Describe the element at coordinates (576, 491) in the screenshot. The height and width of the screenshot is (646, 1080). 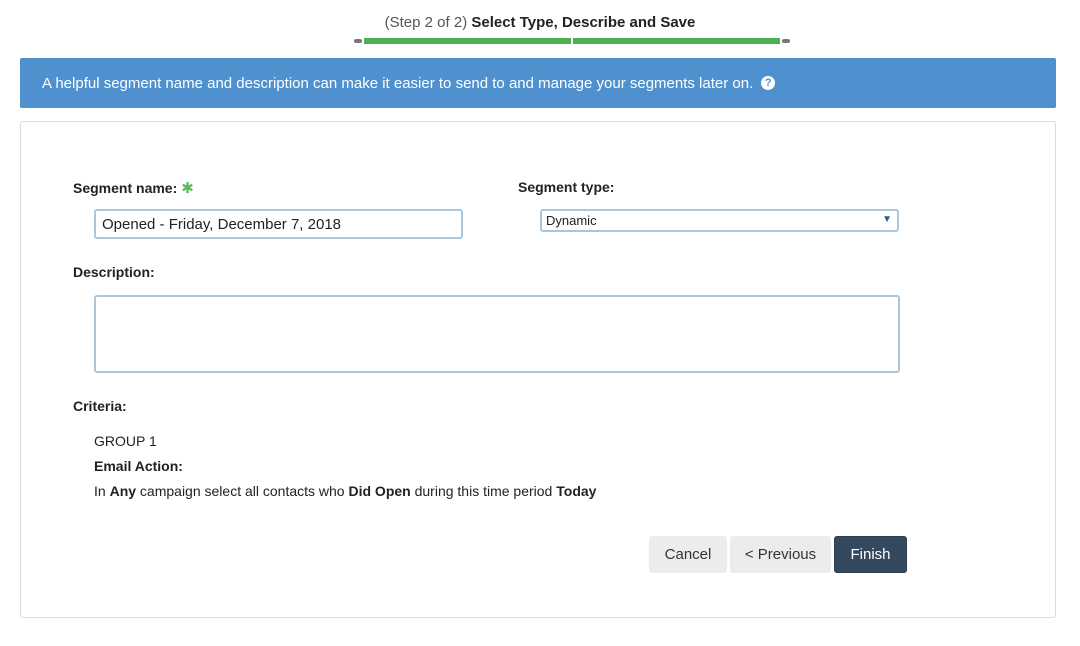
I see `criteria-period-value: Today` at that location.